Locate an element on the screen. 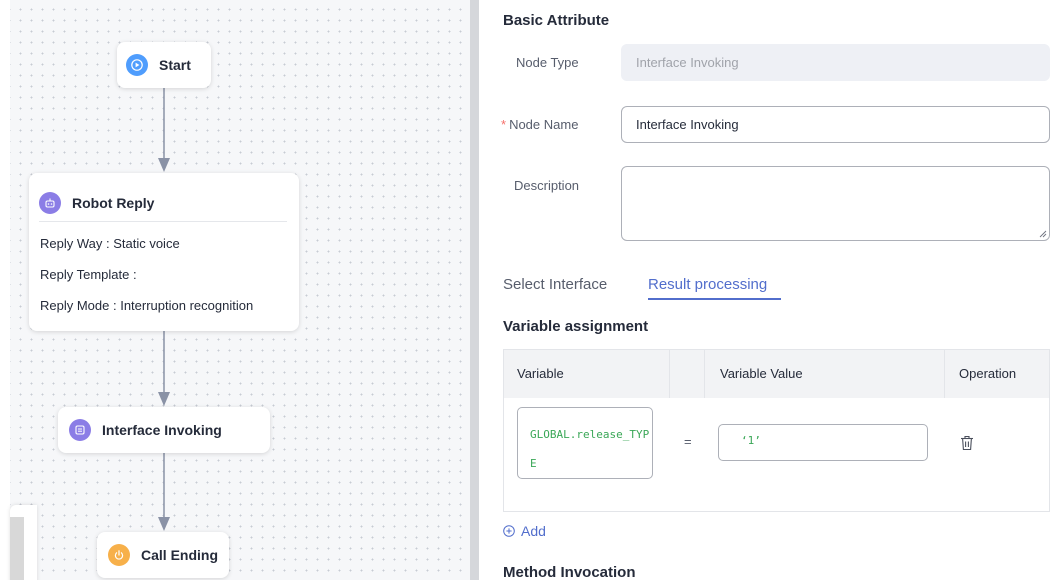 The width and height of the screenshot is (1051, 580). power-icon is located at coordinates (119, 555).